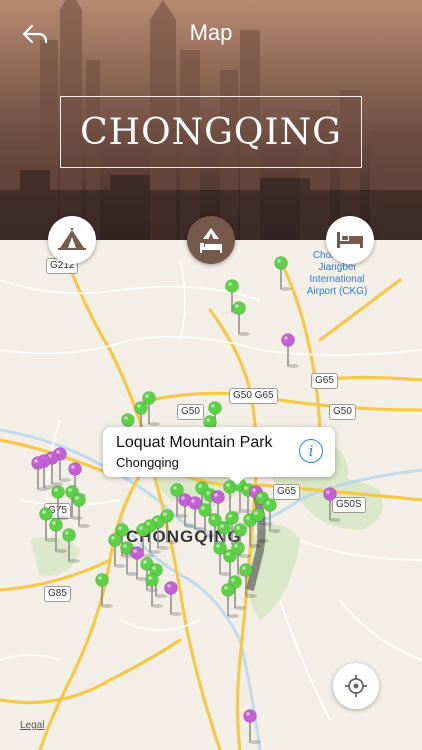 This screenshot has height=750, width=422. I want to click on info-icon: i, so click(311, 451).